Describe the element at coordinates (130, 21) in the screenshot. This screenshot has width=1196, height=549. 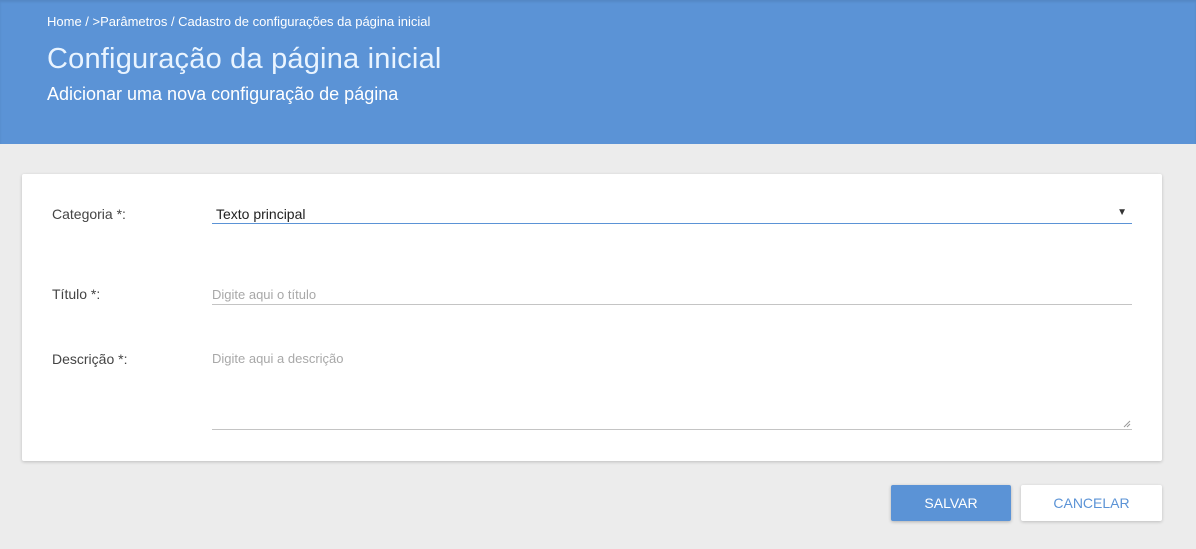
I see `breadcrumb-parametros: >Parâmetros` at that location.